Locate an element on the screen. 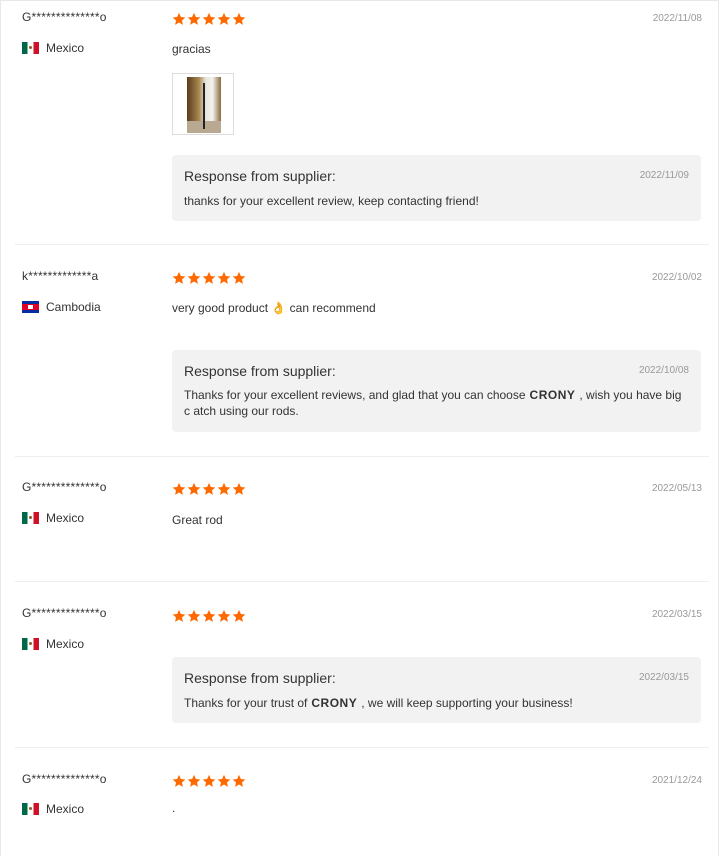 The width and height of the screenshot is (721, 857). review-text: . is located at coordinates (174, 808).